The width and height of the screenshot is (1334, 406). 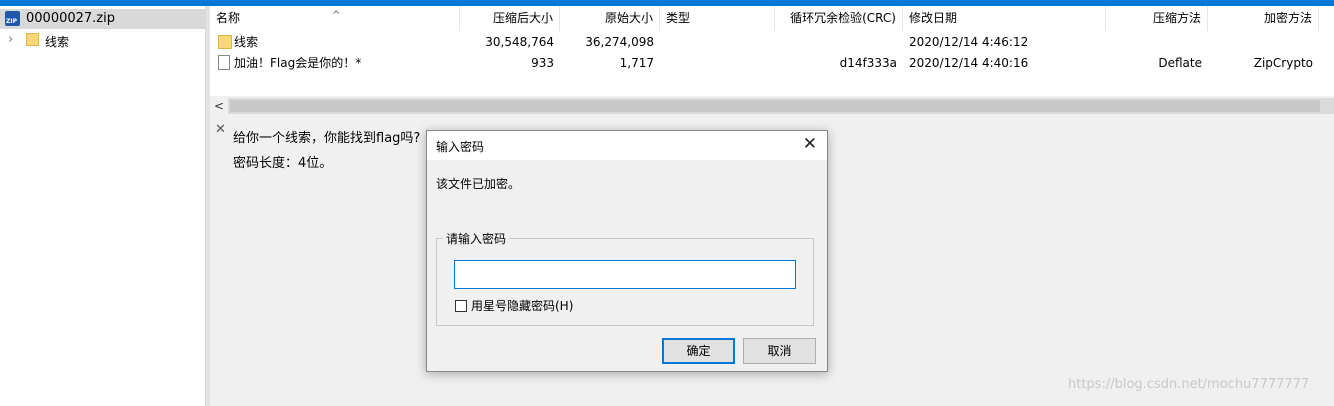 I want to click on tree-root-label: 00000027.zip, so click(x=70, y=18).